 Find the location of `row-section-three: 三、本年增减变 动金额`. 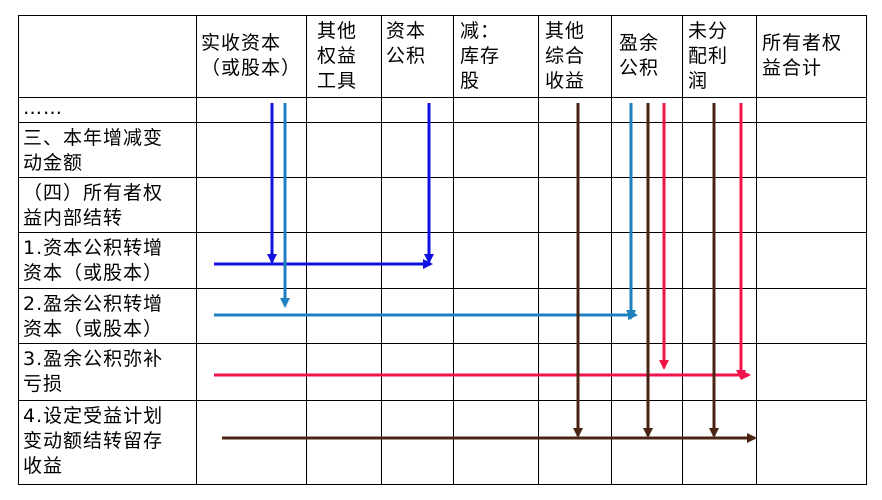

row-section-three: 三、本年增减变 动金额 is located at coordinates (93, 150).